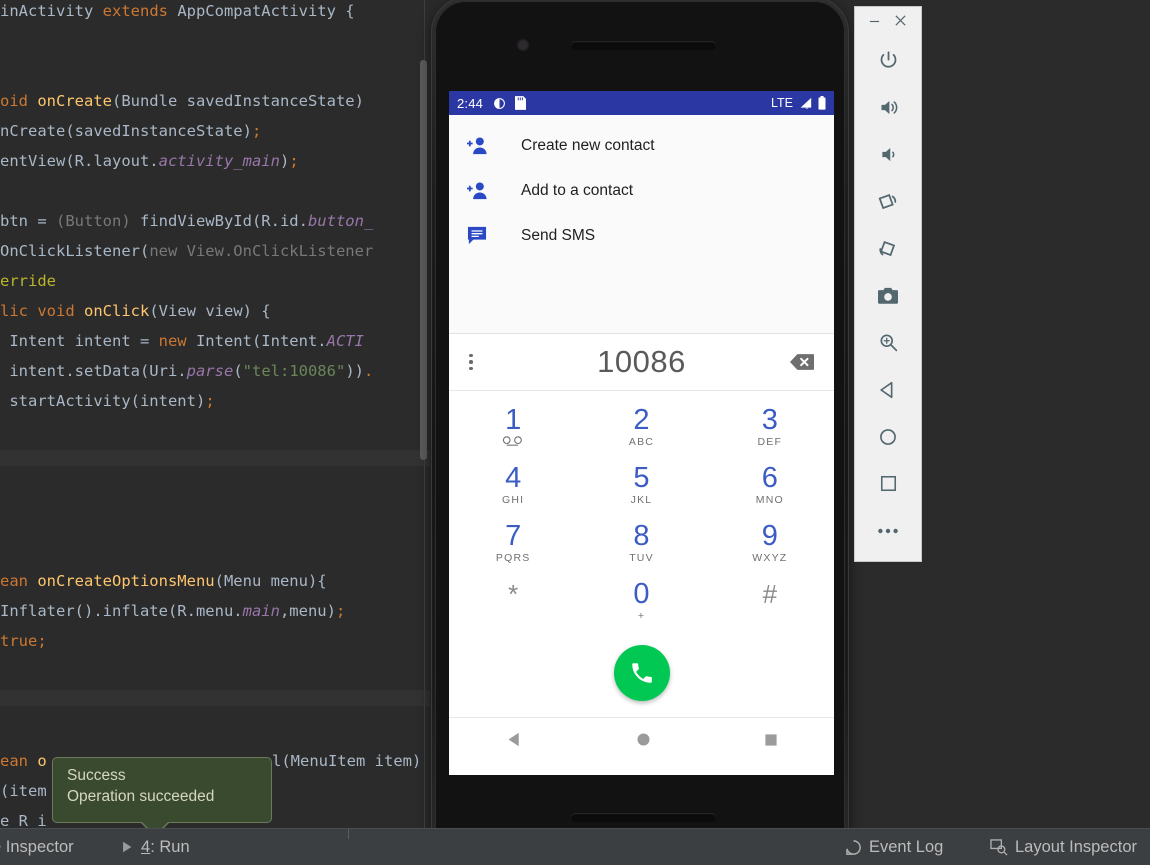 Image resolution: width=1150 pixels, height=865 pixels. What do you see at coordinates (1063, 847) in the screenshot?
I see `statusbar-item-layout-inspector: Layout Inspector` at bounding box center [1063, 847].